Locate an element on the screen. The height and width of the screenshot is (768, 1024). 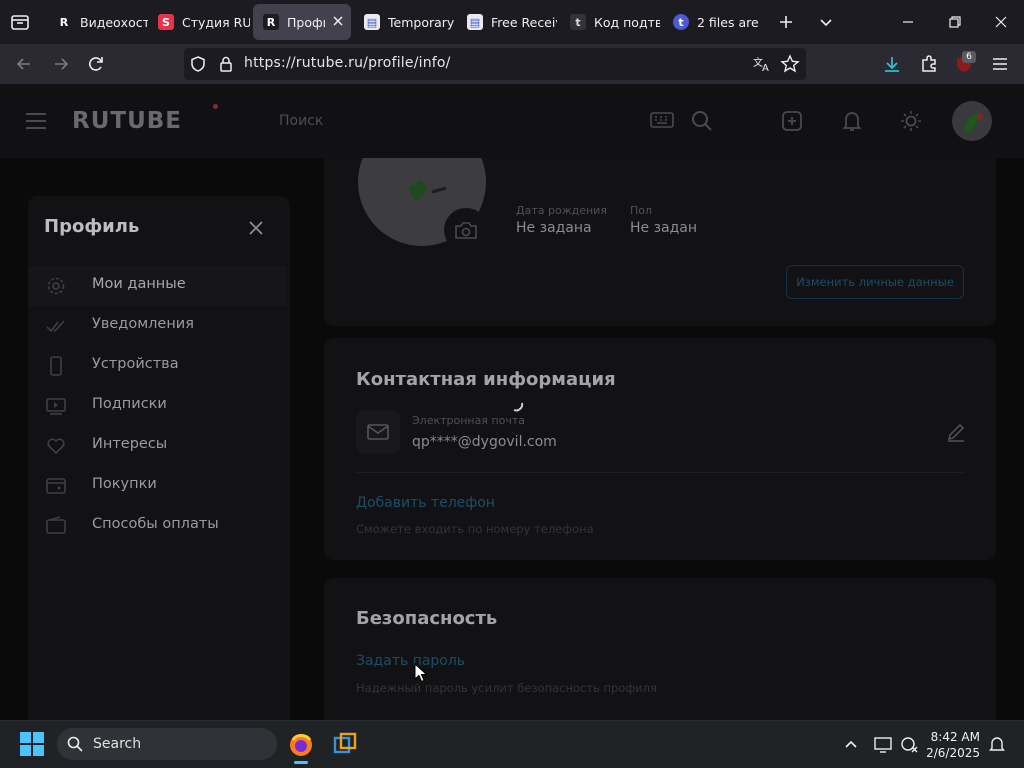
tab-title: Temporary is located at coordinates (421, 22).